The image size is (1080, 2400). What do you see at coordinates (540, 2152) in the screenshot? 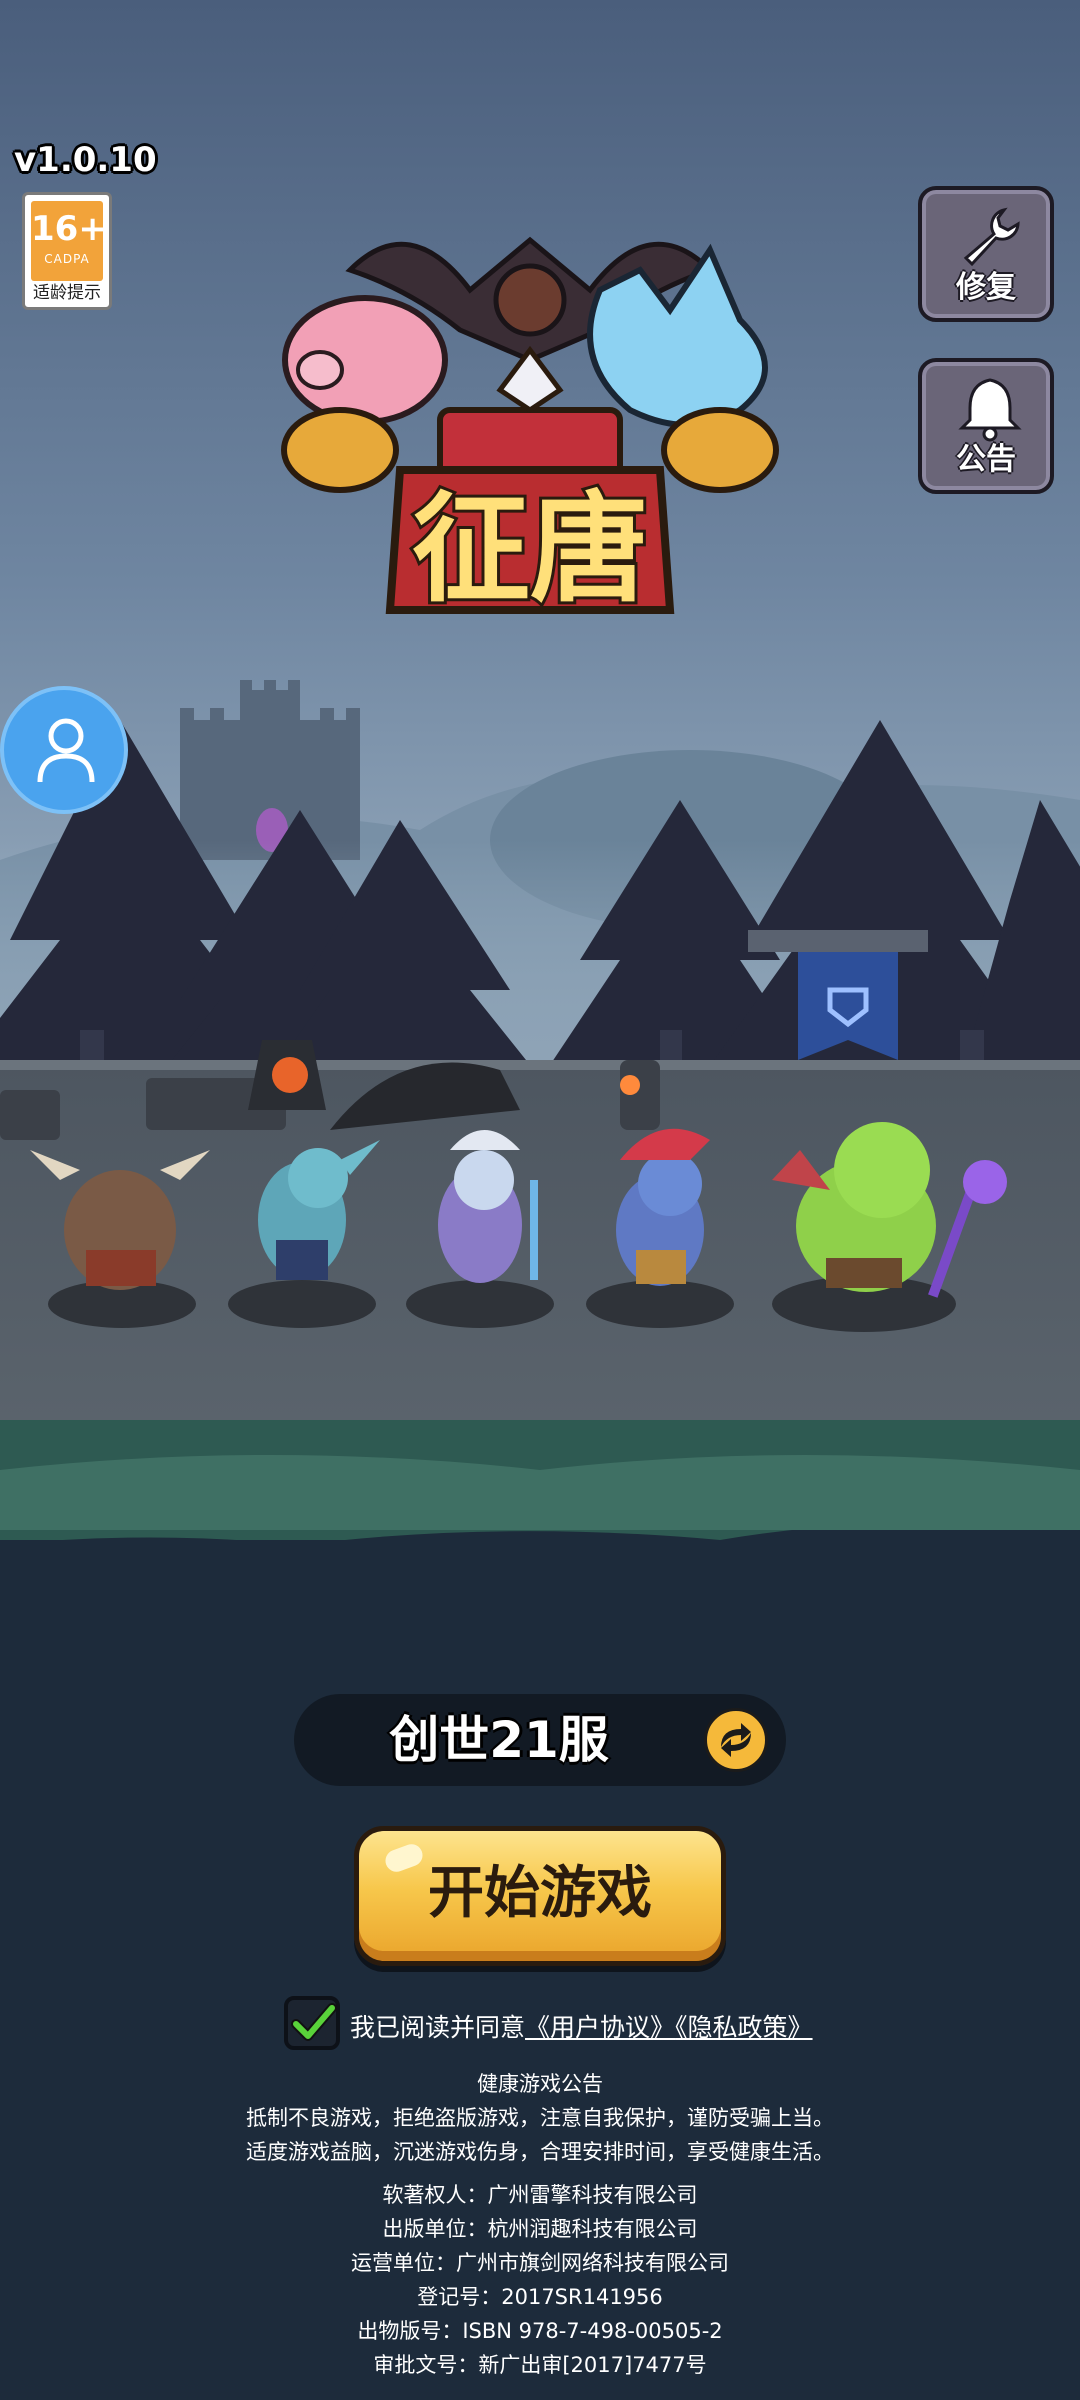
I see `health-notice-line-2: 适度游戏益脑，沉迷游戏伤身，合理安排时间，享受健康生活。` at bounding box center [540, 2152].